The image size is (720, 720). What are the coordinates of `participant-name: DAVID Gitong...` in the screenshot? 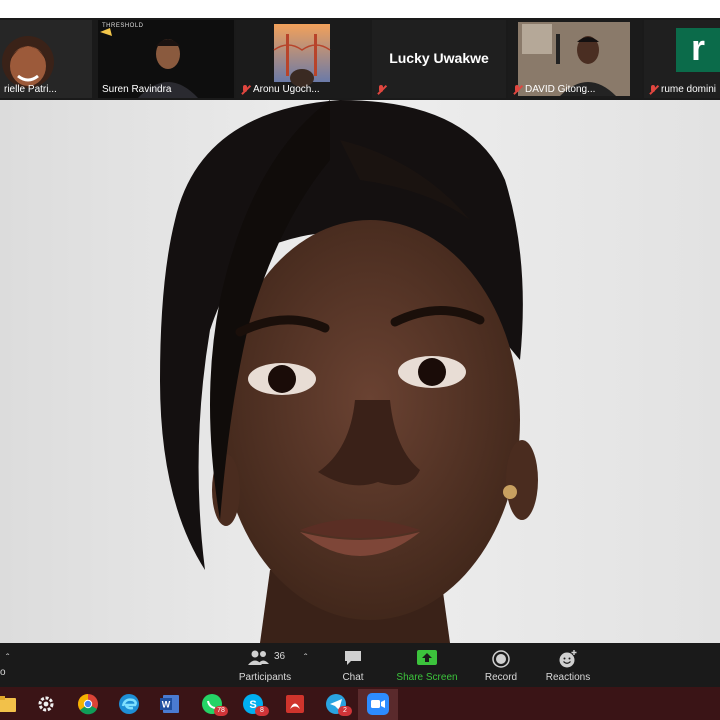 It's located at (553, 89).